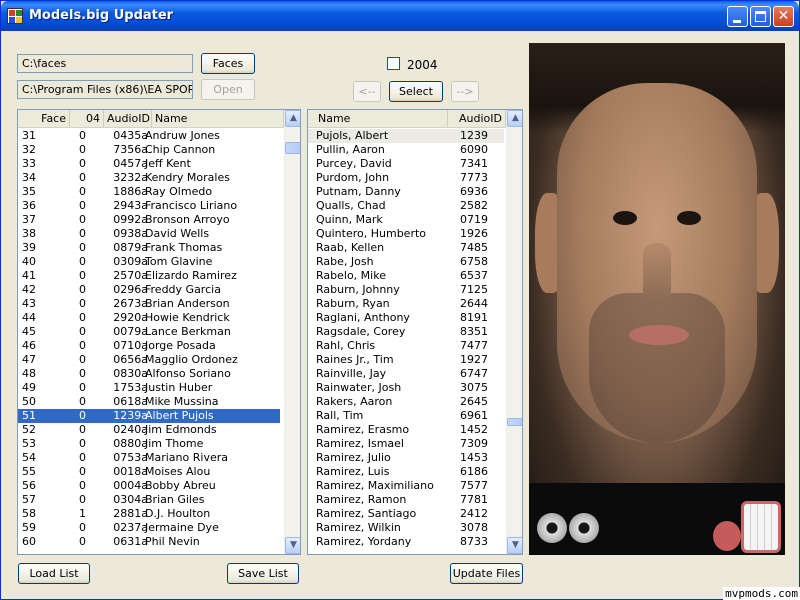 Image resolution: width=800 pixels, height=600 pixels. I want to click on table-row: Rahl, Chris 7477, so click(406, 346).